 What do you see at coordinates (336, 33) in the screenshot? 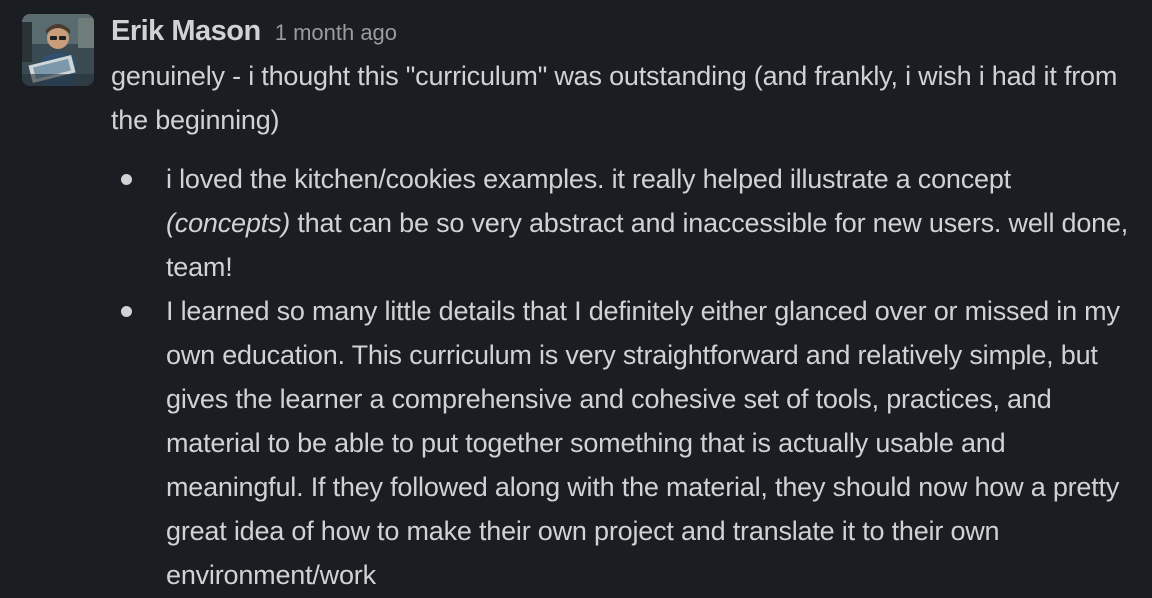
I see `timestamp: 1 month ago` at bounding box center [336, 33].